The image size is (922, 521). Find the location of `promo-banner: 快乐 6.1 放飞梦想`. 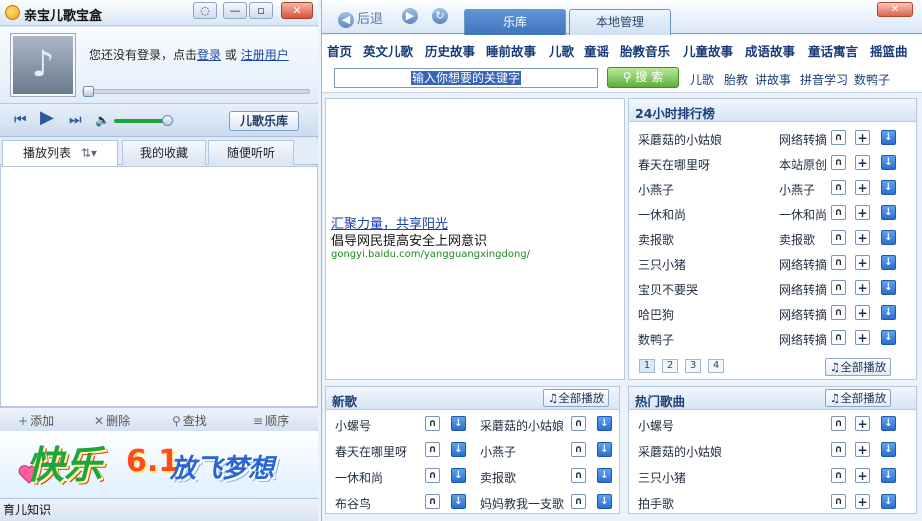

promo-banner: 快乐 6.1 放飞梦想 is located at coordinates (159, 464).